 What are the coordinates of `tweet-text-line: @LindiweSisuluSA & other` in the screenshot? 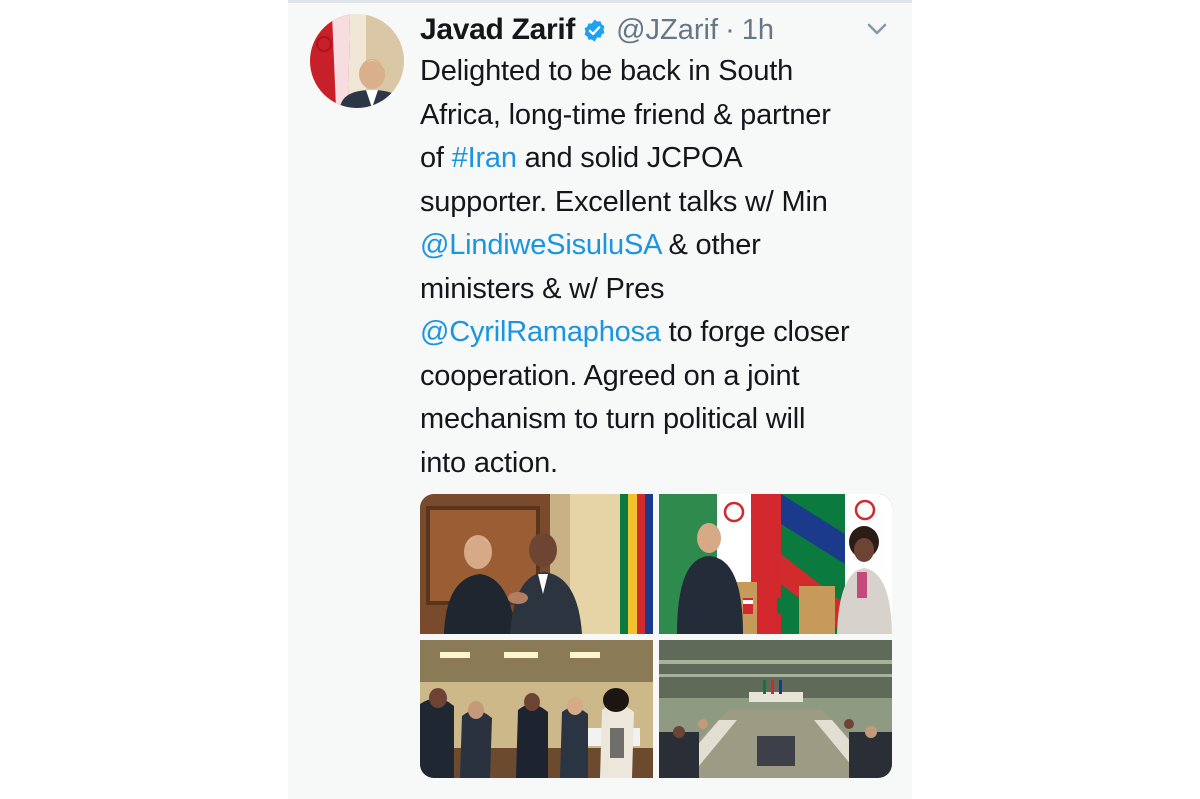 It's located at (660, 246).